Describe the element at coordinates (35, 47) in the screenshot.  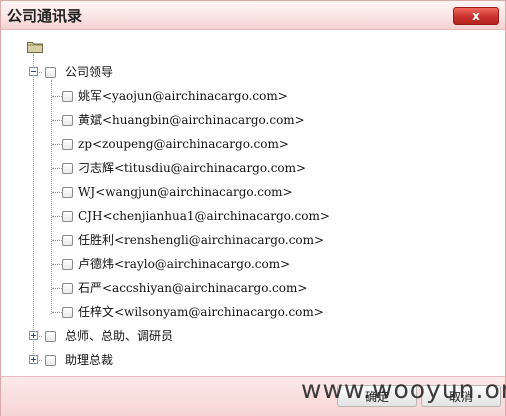
I see `folder-icon` at that location.